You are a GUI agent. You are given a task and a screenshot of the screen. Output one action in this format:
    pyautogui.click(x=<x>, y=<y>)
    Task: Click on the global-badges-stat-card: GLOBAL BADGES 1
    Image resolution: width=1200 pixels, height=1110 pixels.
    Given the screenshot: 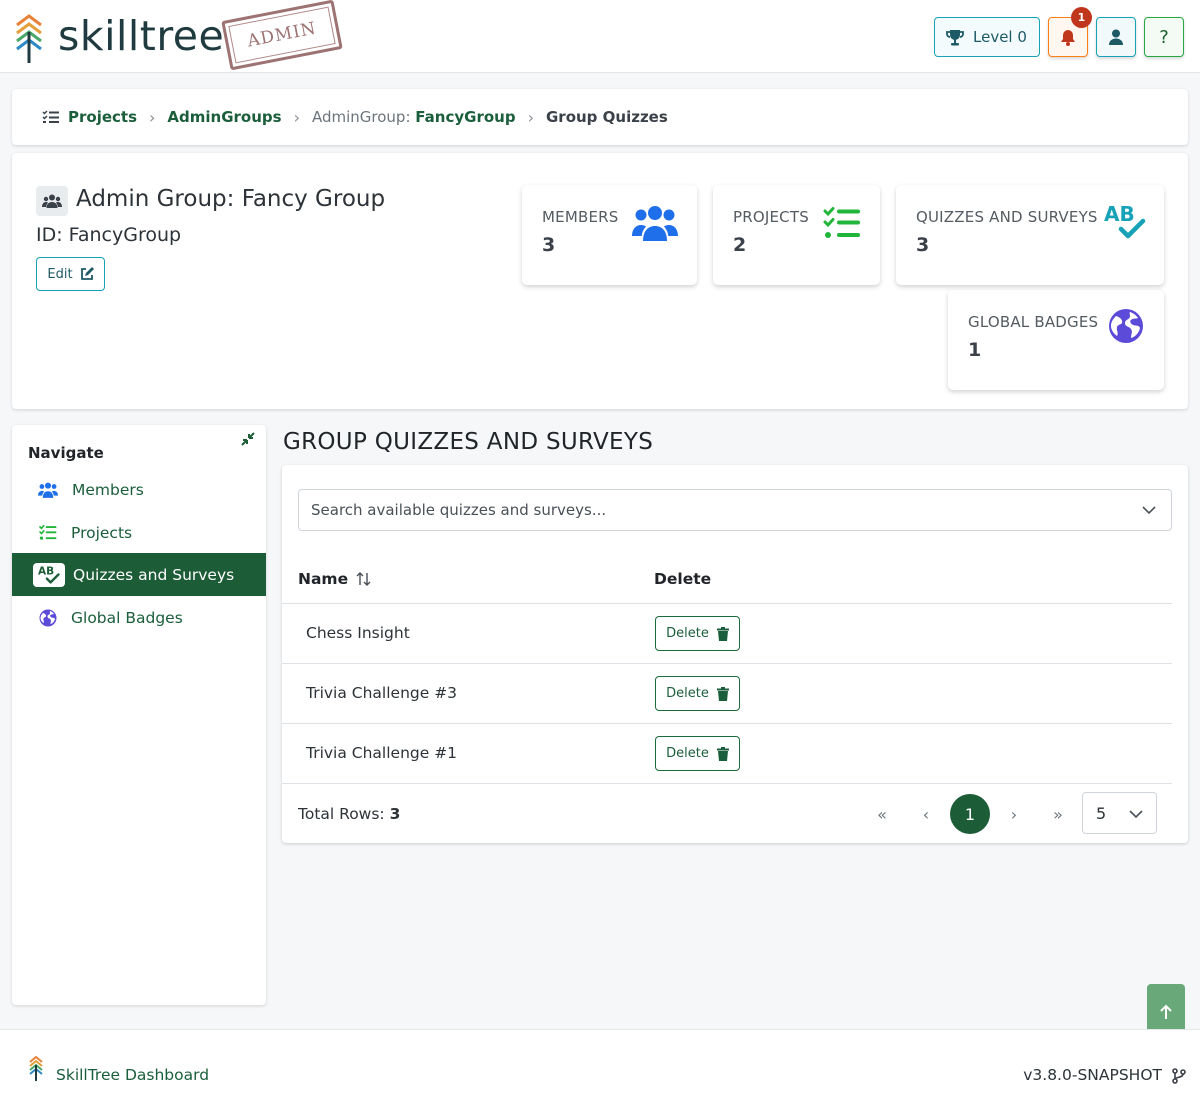 What is the action you would take?
    pyautogui.click(x=1056, y=340)
    